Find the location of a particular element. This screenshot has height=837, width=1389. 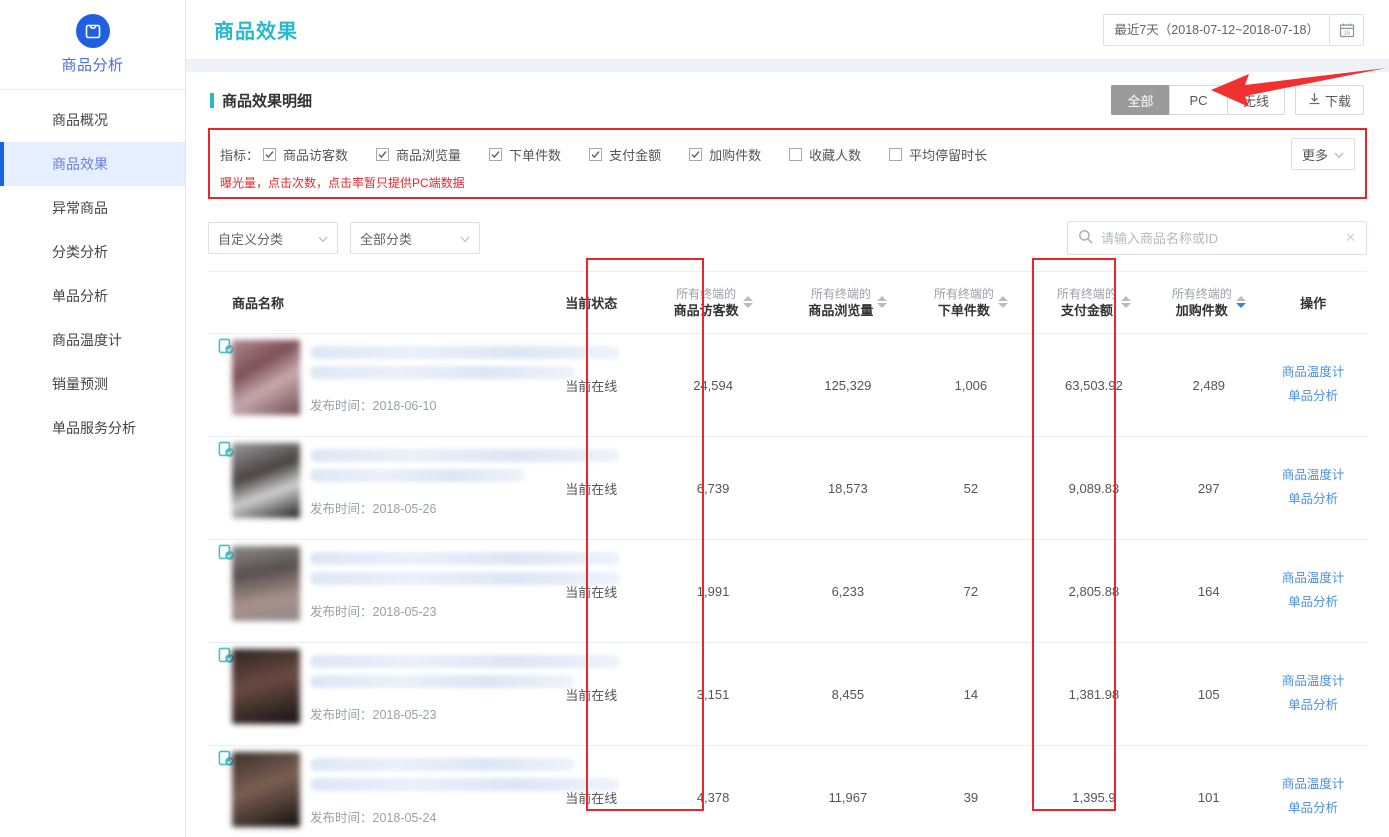

metric-checkbox-visitors: 商品访客数 is located at coordinates (305, 154).